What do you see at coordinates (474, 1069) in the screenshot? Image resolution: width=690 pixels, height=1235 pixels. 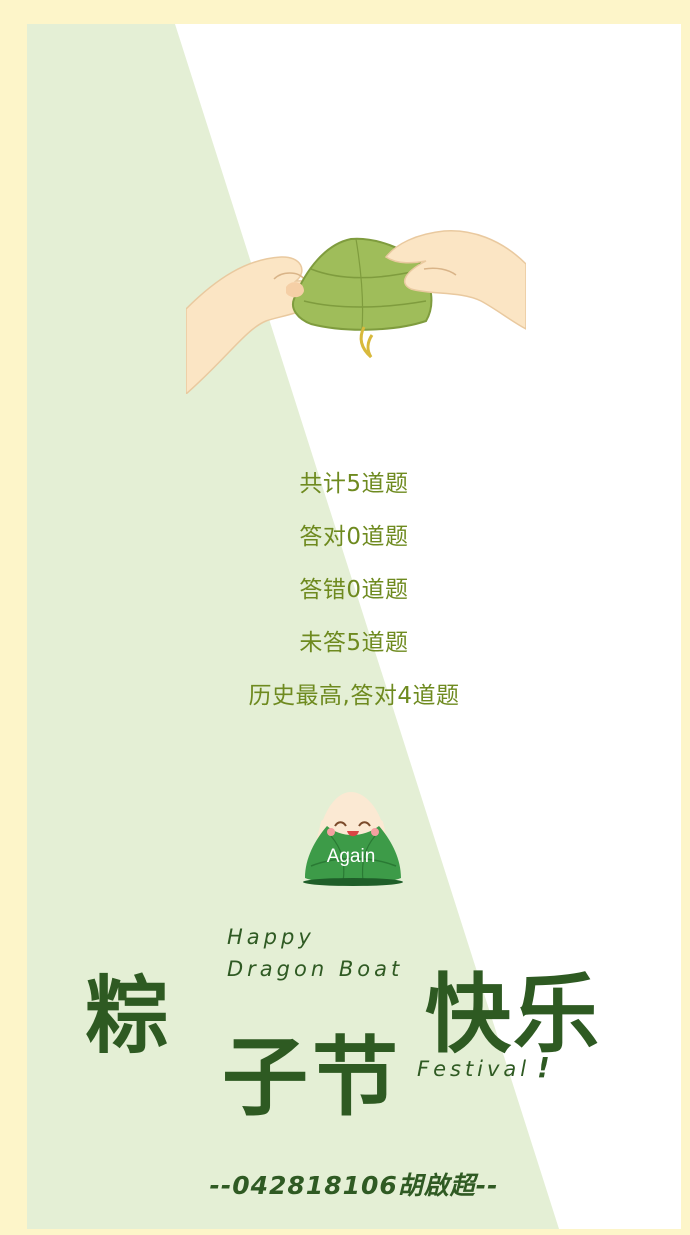 I see `title-festival-text: Festival` at bounding box center [474, 1069].